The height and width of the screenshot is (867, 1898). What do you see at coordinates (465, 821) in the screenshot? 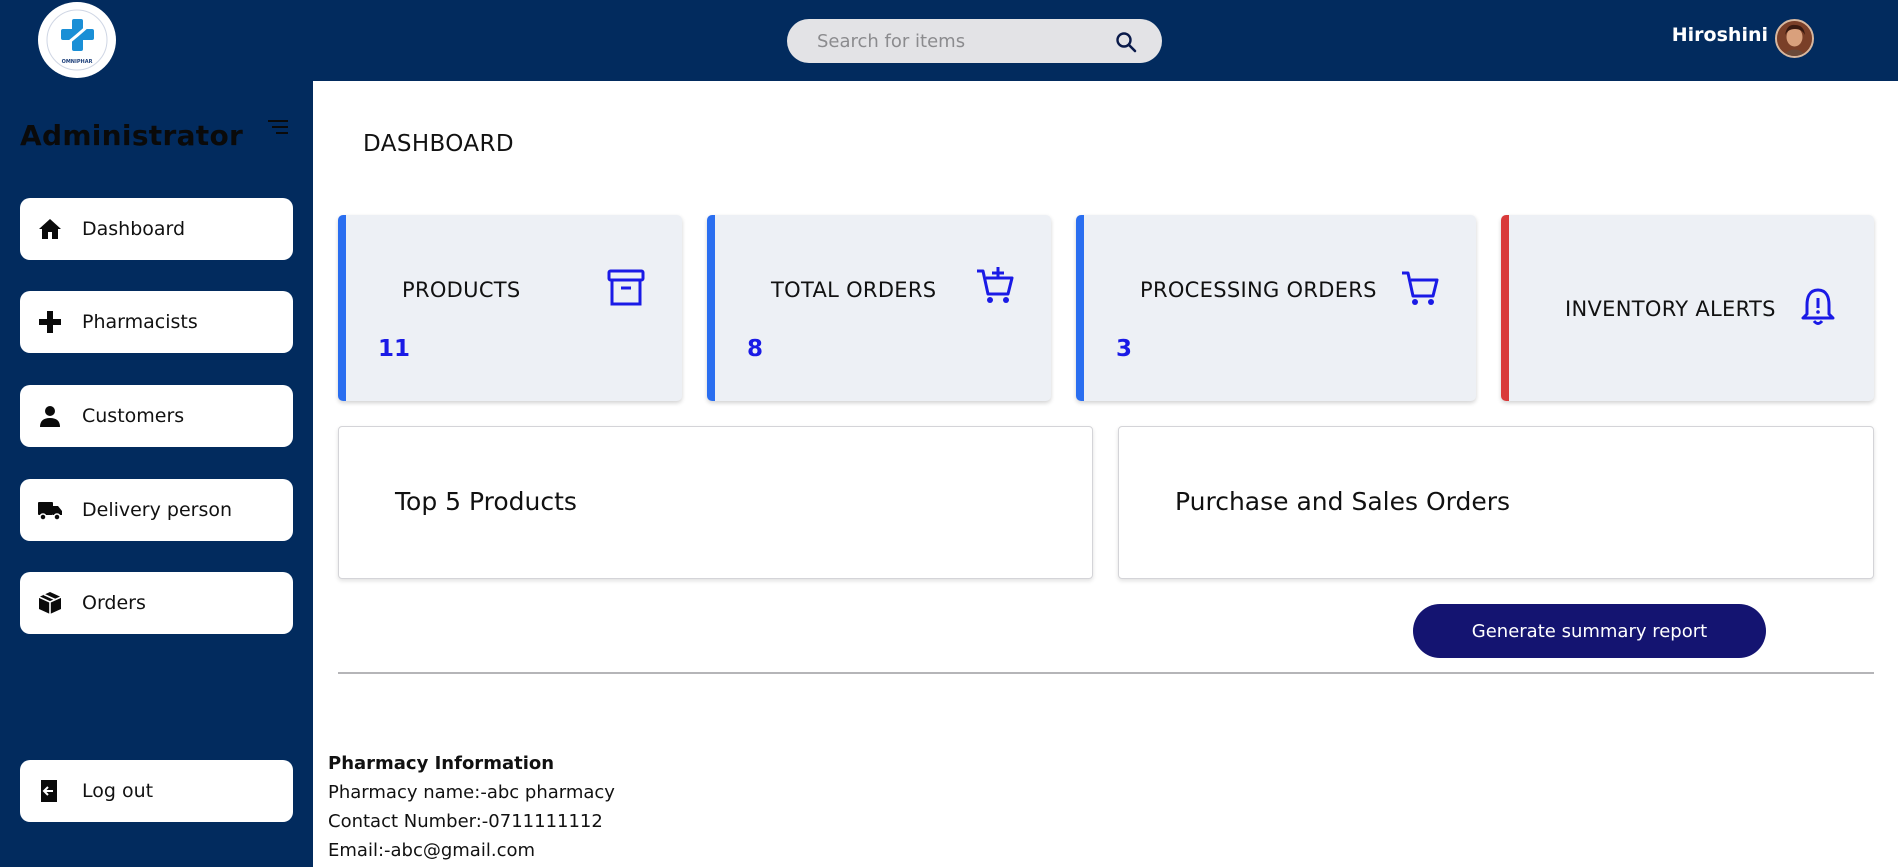
I see `contact-number: Contact Number:-0711111112` at bounding box center [465, 821].